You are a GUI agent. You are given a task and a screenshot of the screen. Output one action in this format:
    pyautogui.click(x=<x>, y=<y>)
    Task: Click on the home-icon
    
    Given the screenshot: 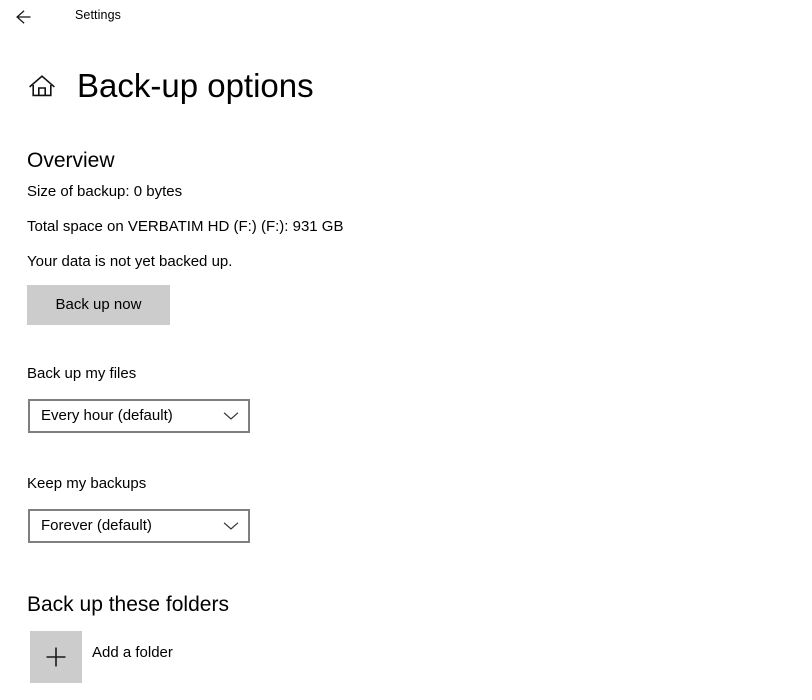 What is the action you would take?
    pyautogui.click(x=42, y=86)
    